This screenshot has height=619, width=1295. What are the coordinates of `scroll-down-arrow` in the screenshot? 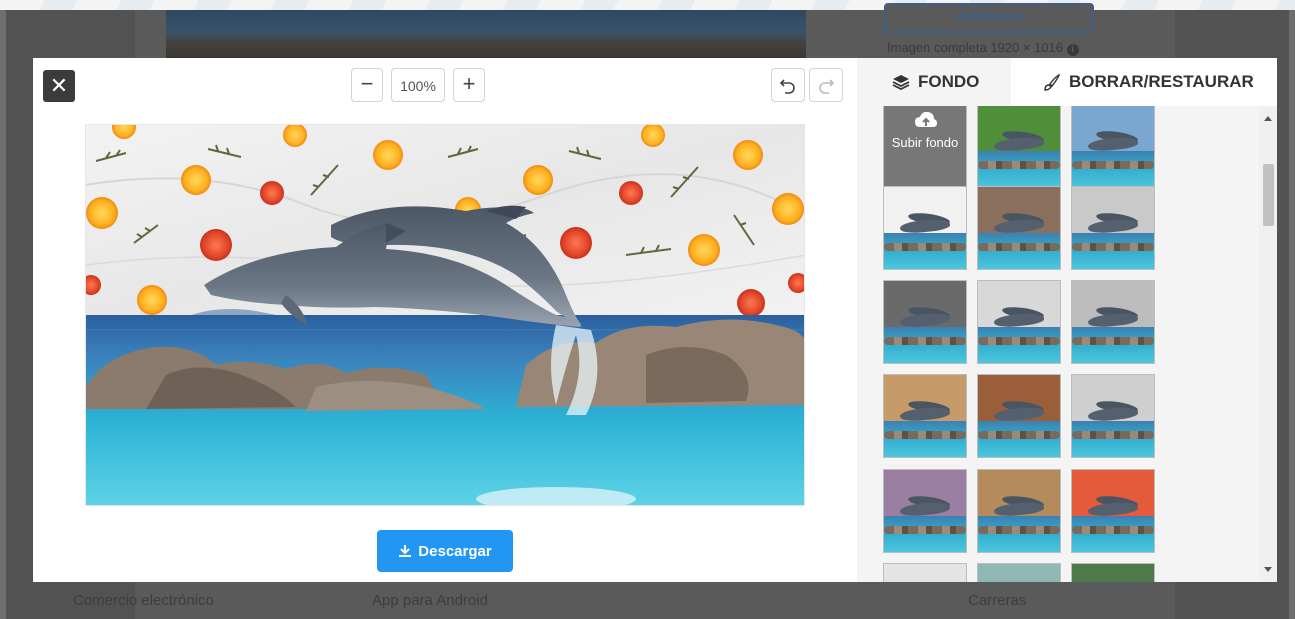 It's located at (1268, 569).